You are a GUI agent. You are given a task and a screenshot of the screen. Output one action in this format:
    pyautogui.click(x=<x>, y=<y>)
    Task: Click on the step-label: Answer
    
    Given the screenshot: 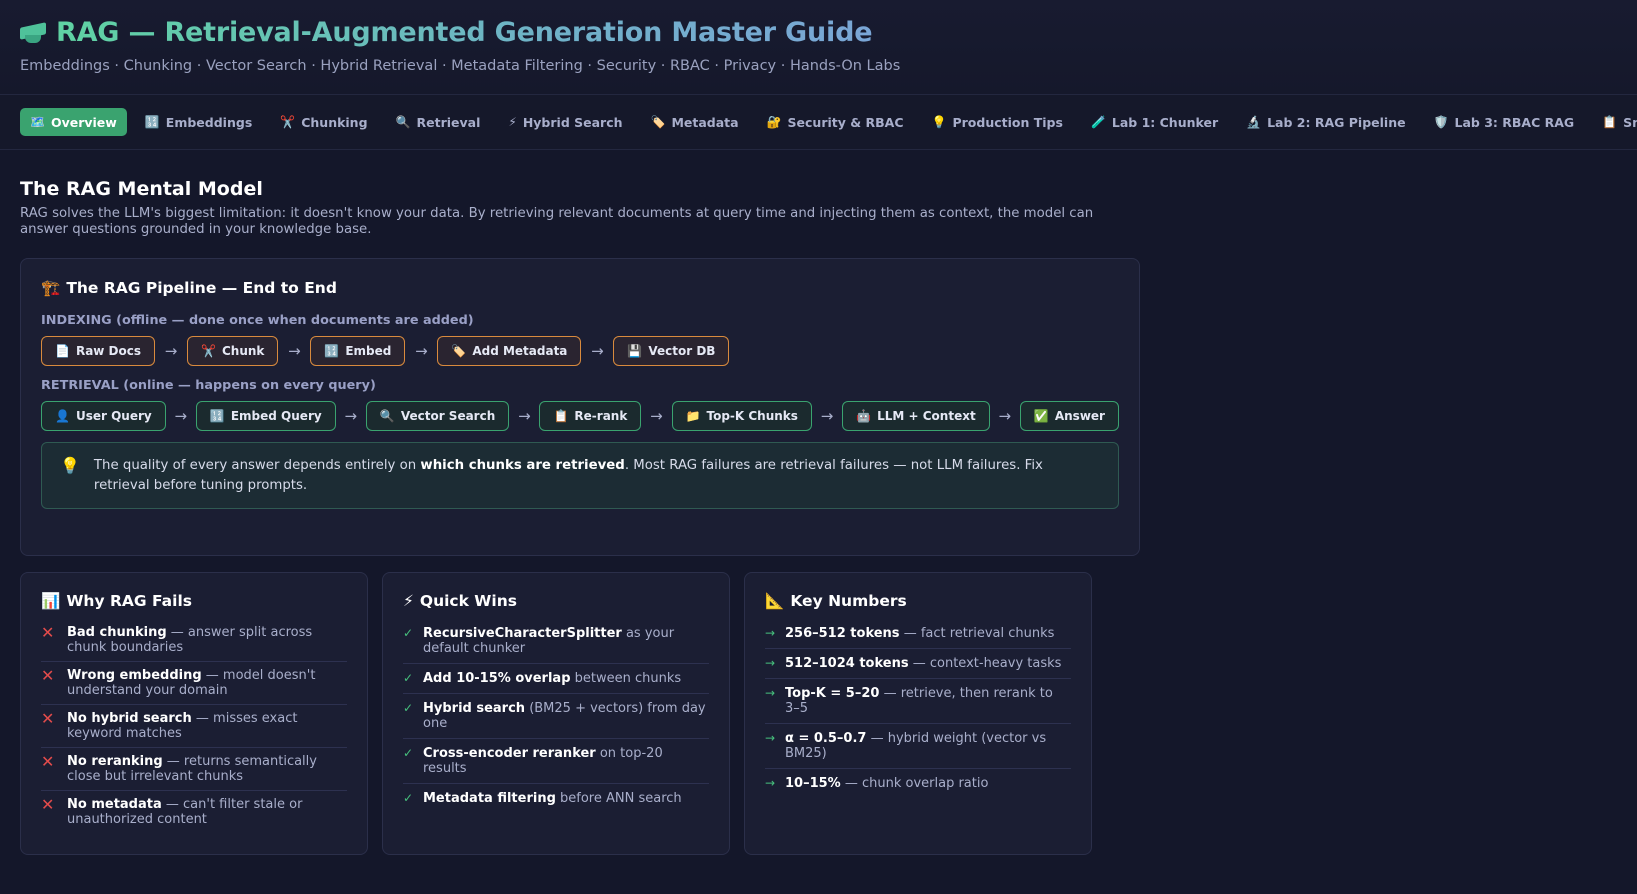 What is the action you would take?
    pyautogui.click(x=1079, y=416)
    